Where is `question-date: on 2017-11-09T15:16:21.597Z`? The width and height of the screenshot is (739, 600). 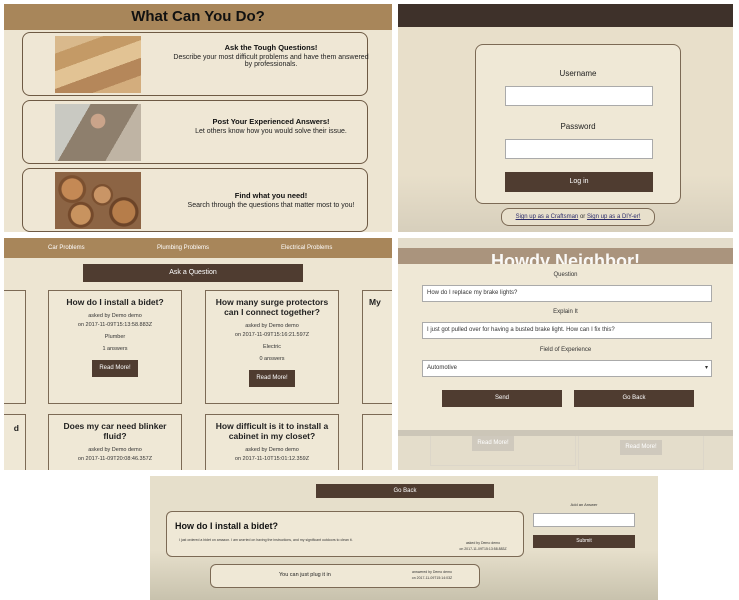
question-date: on 2017-11-09T15:16:21.597Z is located at coordinates (272, 335).